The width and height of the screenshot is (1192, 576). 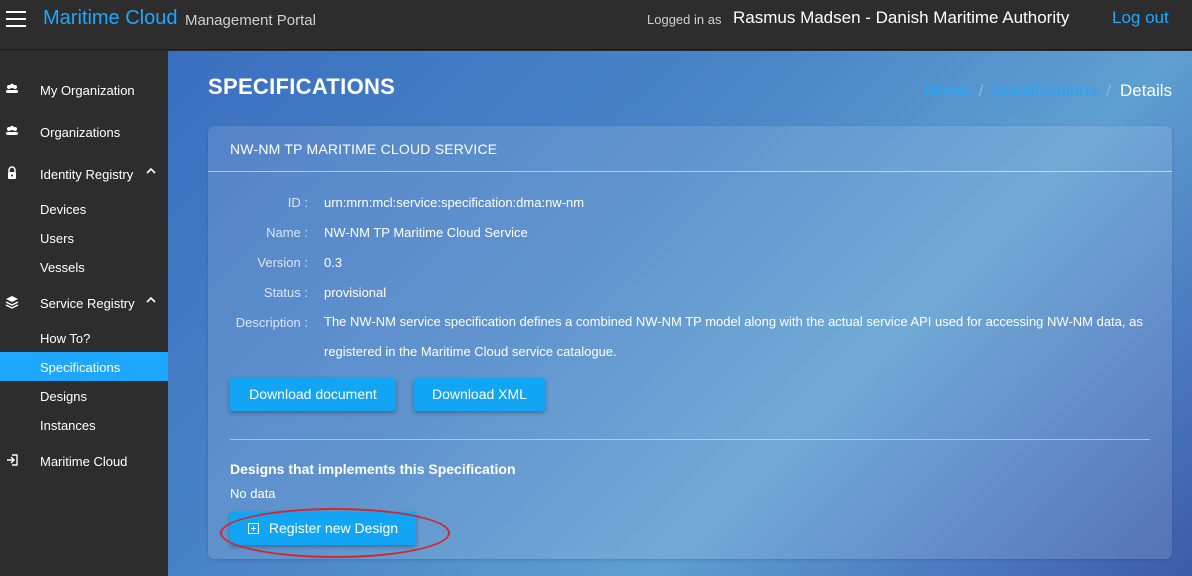 I want to click on sidebar-item-identity-registry: Identity Registry, so click(x=84, y=173).